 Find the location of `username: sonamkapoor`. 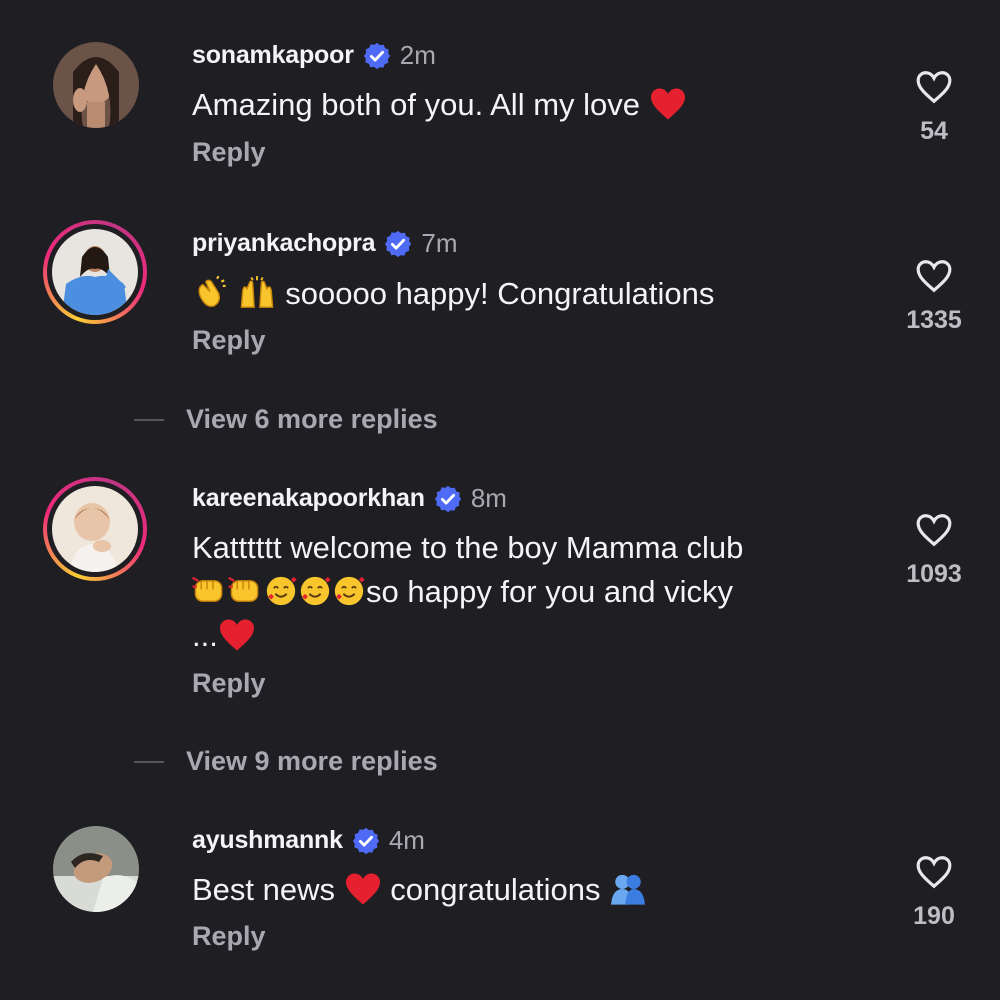

username: sonamkapoor is located at coordinates (273, 55).